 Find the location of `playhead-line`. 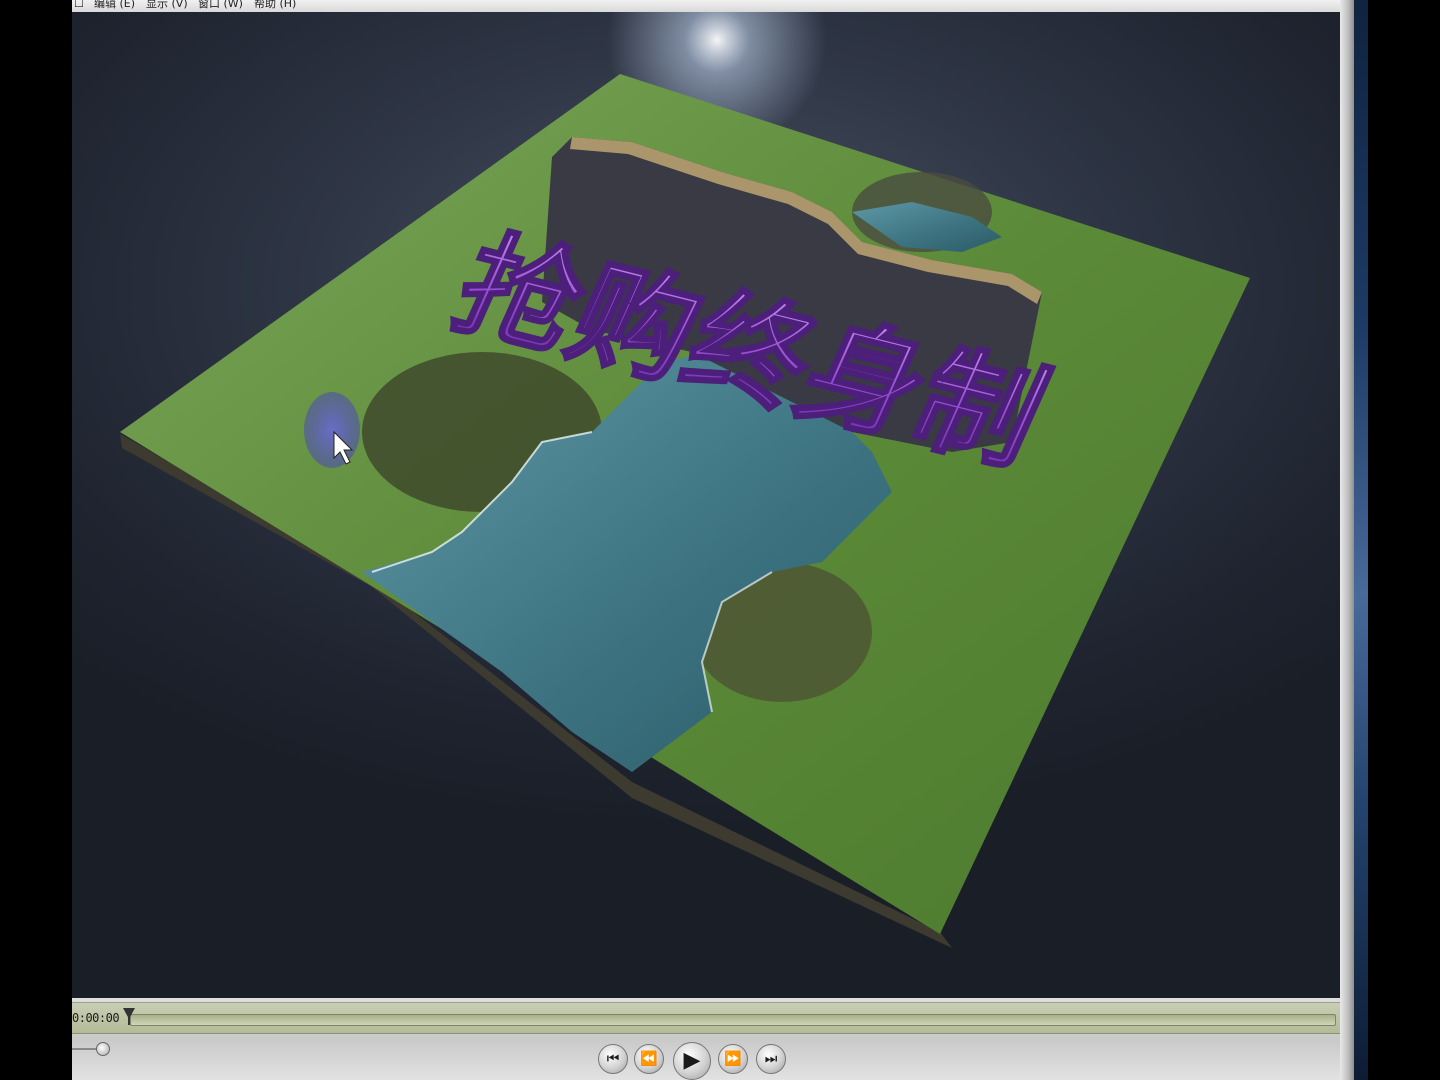

playhead-line is located at coordinates (129, 1021).